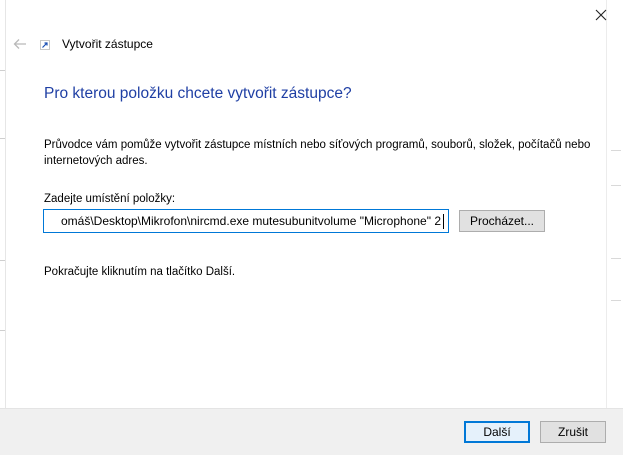 This screenshot has width=623, height=455. I want to click on next-hint: Pokračujte kliknutím na tlačítko Další., so click(140, 272).